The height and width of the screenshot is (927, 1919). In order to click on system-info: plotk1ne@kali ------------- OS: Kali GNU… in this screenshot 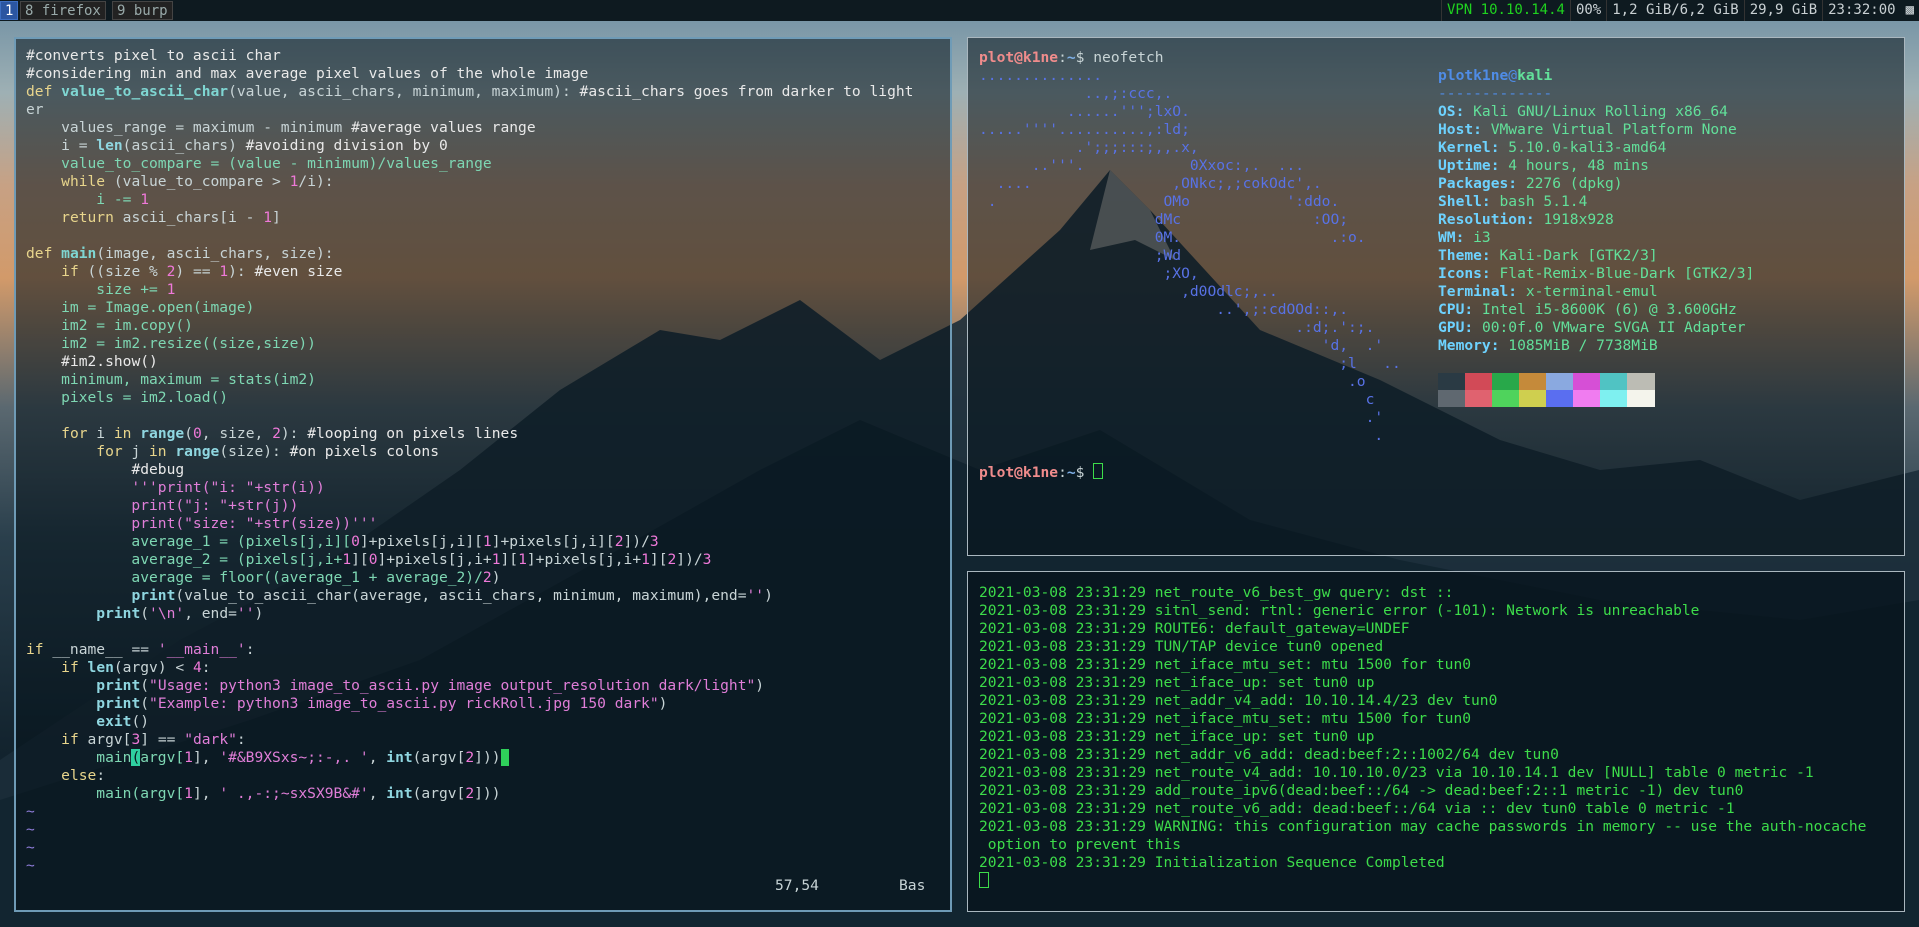, I will do `click(1596, 211)`.